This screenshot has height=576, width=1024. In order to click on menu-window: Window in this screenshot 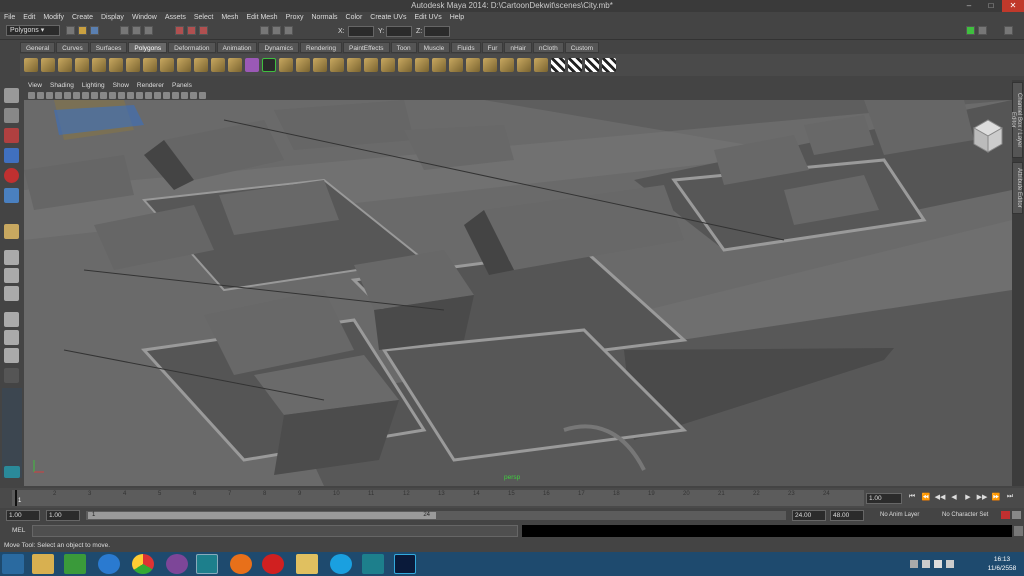, I will do `click(144, 17)`.